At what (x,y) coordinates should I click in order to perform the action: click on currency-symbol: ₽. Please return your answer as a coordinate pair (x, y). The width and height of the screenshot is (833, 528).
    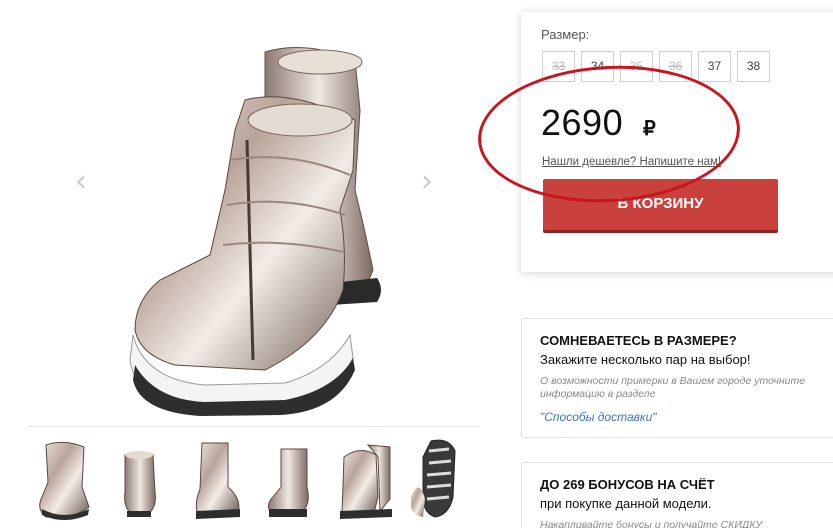
    Looking at the image, I should click on (649, 129).